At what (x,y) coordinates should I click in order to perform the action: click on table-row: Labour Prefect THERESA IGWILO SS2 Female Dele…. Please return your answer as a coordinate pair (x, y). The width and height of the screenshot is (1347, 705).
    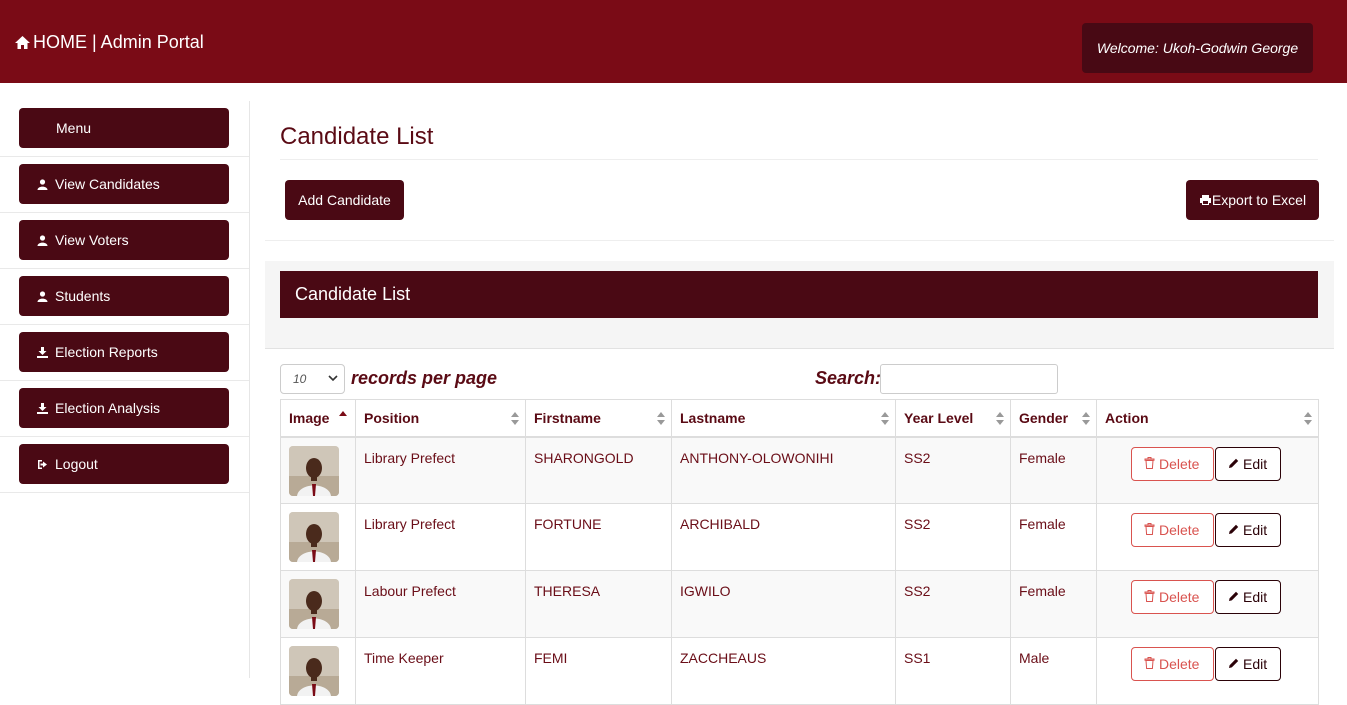
    Looking at the image, I should click on (799, 604).